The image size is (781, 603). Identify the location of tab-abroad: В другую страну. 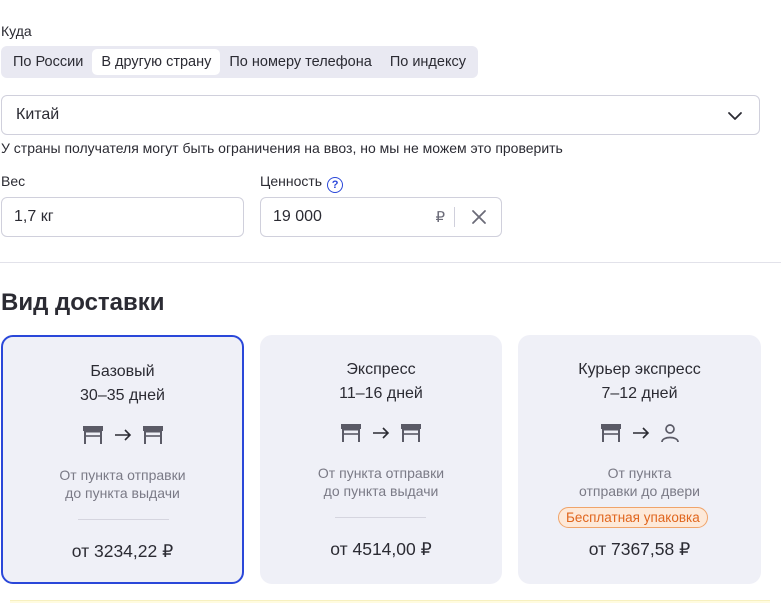
(156, 62).